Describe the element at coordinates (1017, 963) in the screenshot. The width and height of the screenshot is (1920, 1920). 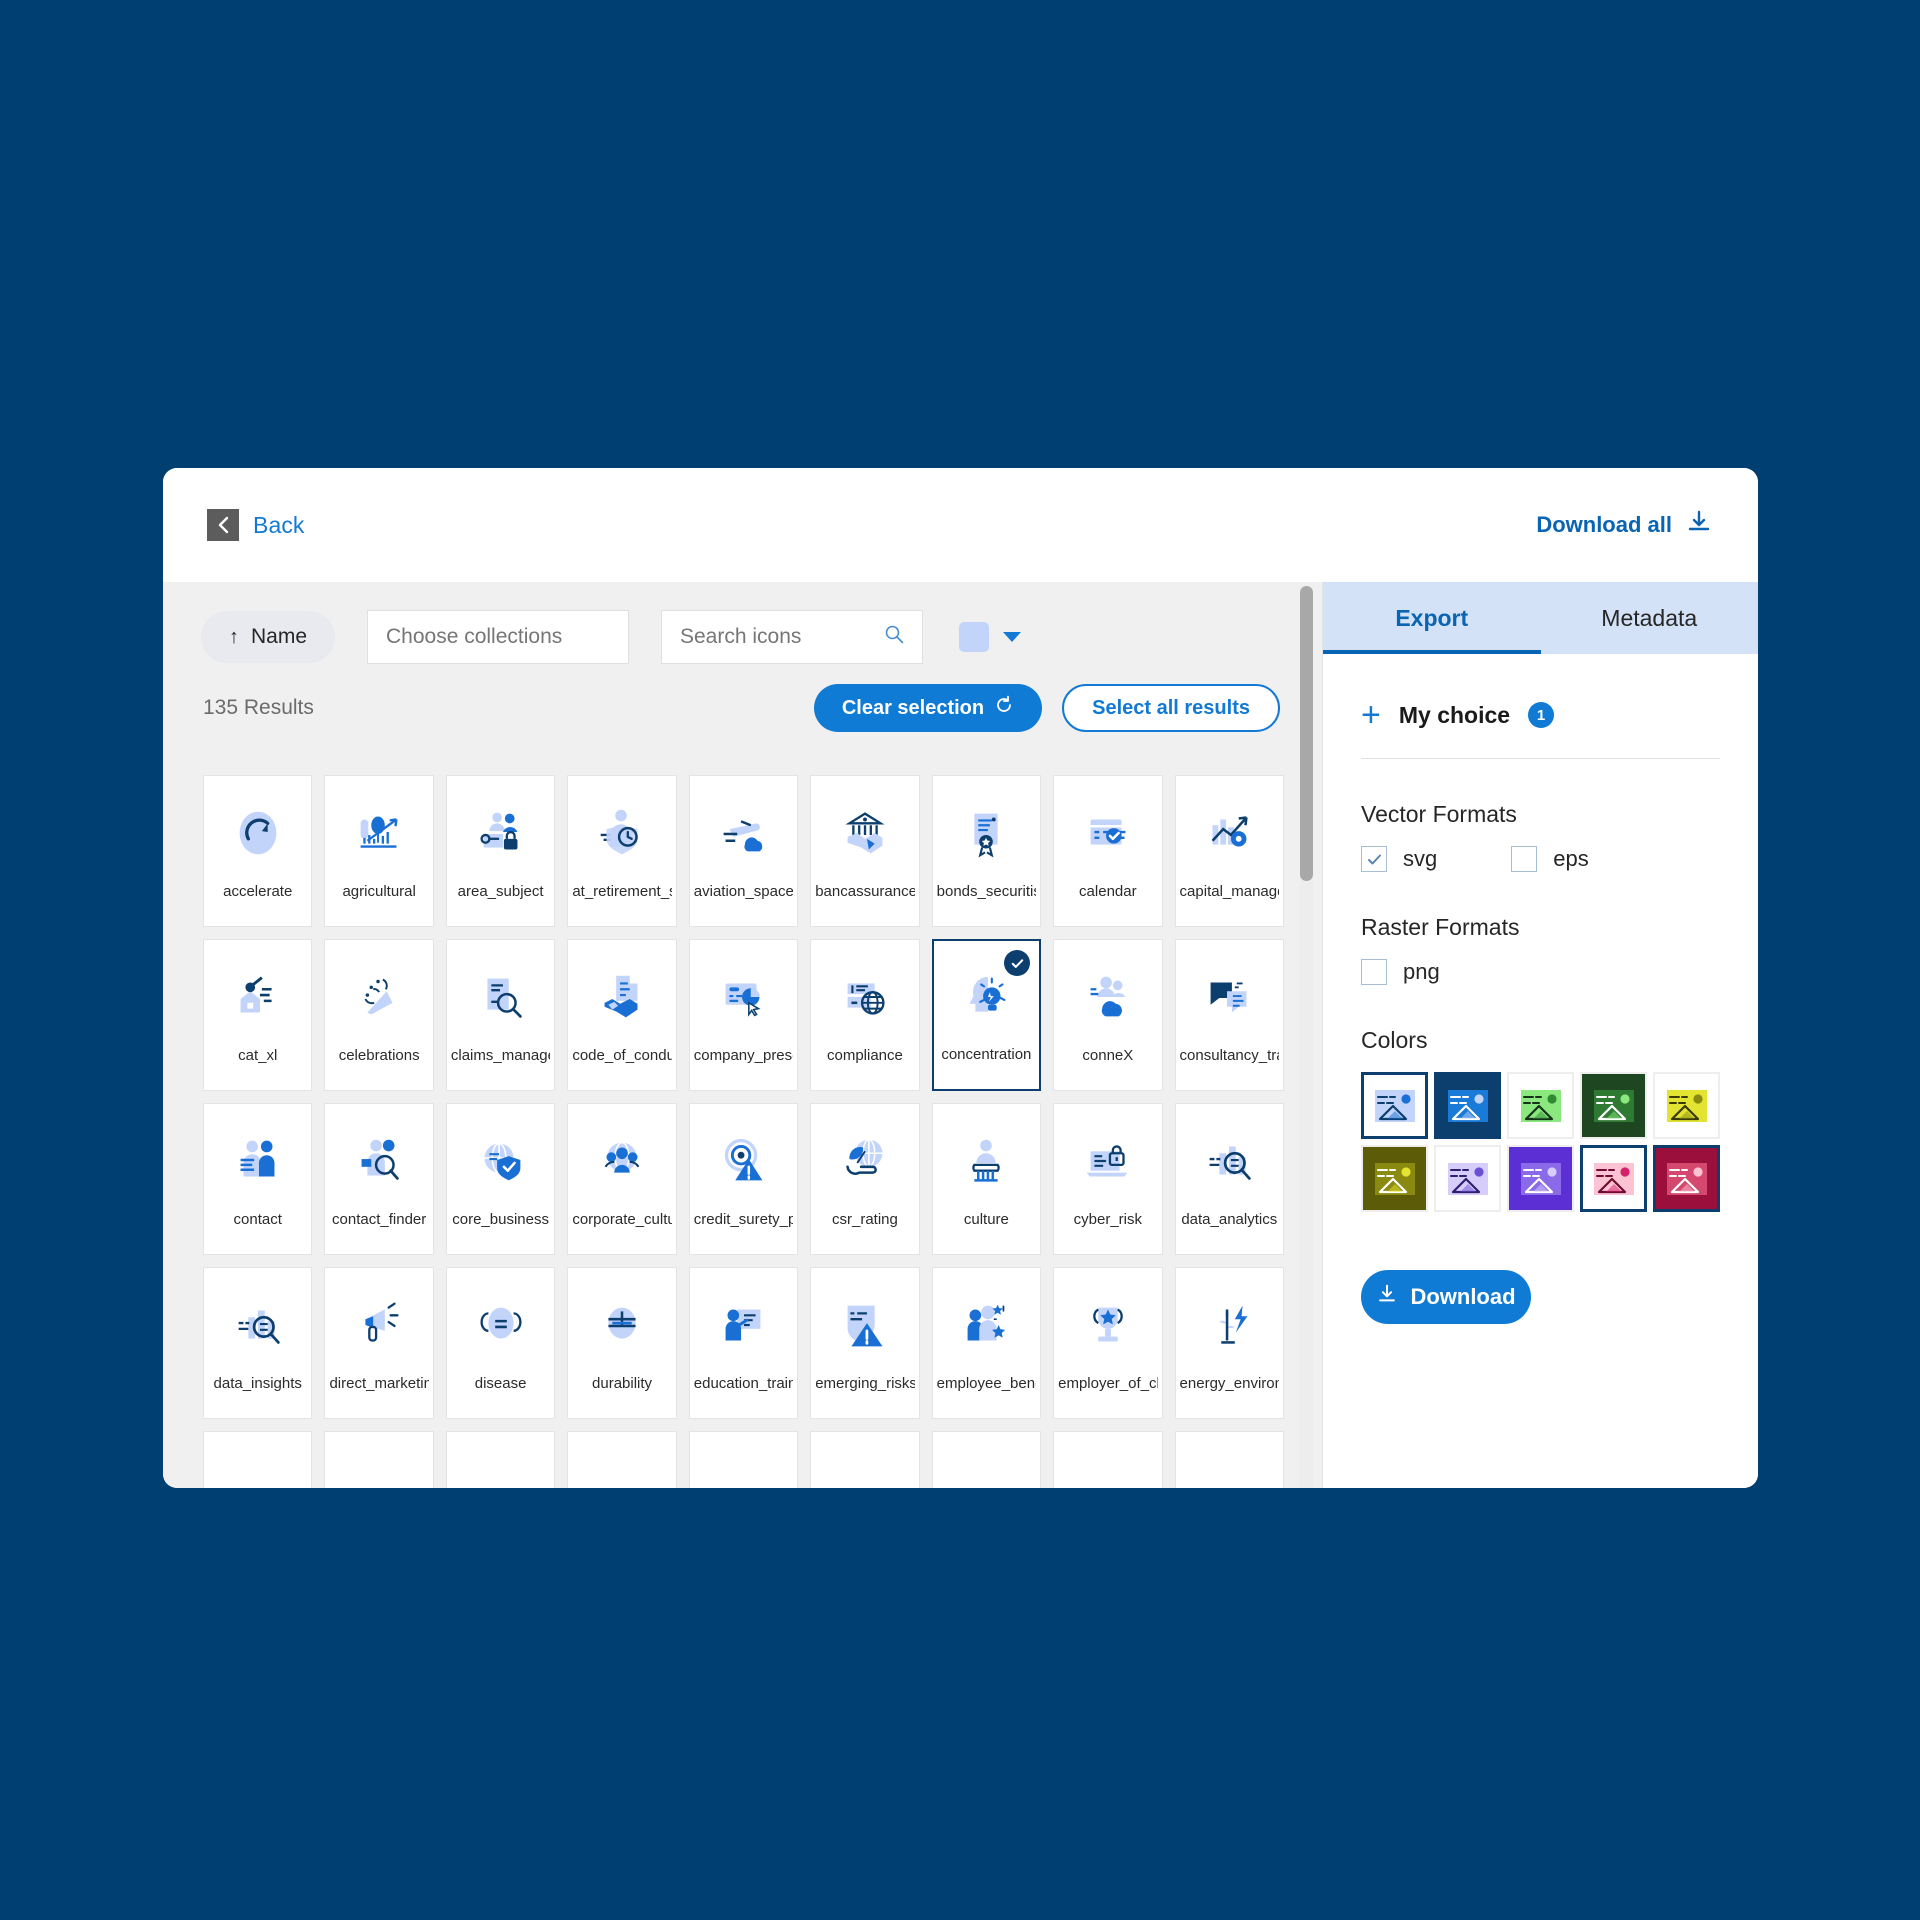
I see `selected-check-icon` at that location.